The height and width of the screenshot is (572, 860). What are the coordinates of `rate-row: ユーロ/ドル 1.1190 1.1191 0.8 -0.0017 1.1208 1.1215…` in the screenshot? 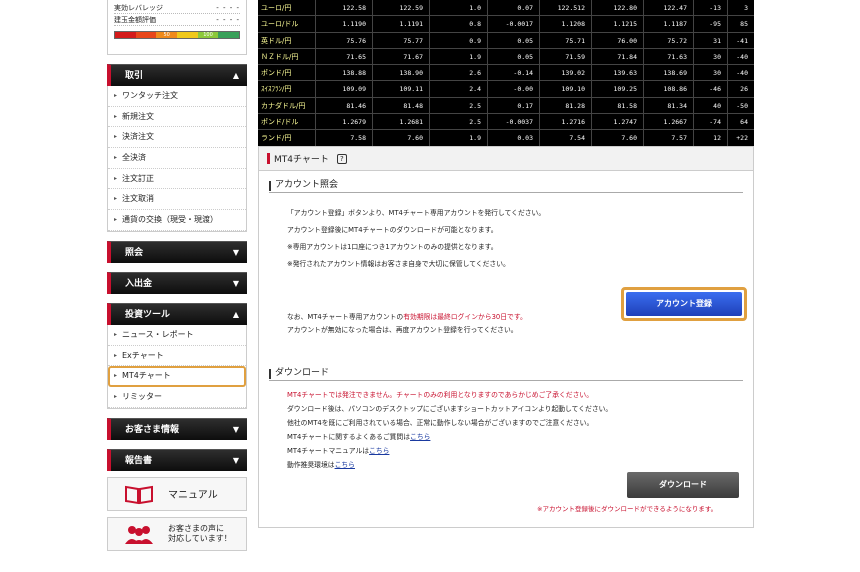 It's located at (506, 24).